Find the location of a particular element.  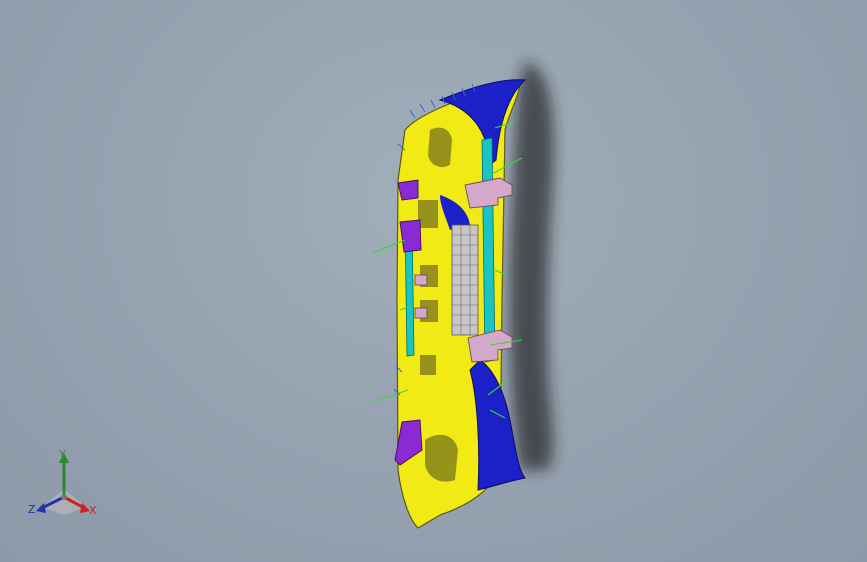

model-shadow is located at coordinates (532, 266).